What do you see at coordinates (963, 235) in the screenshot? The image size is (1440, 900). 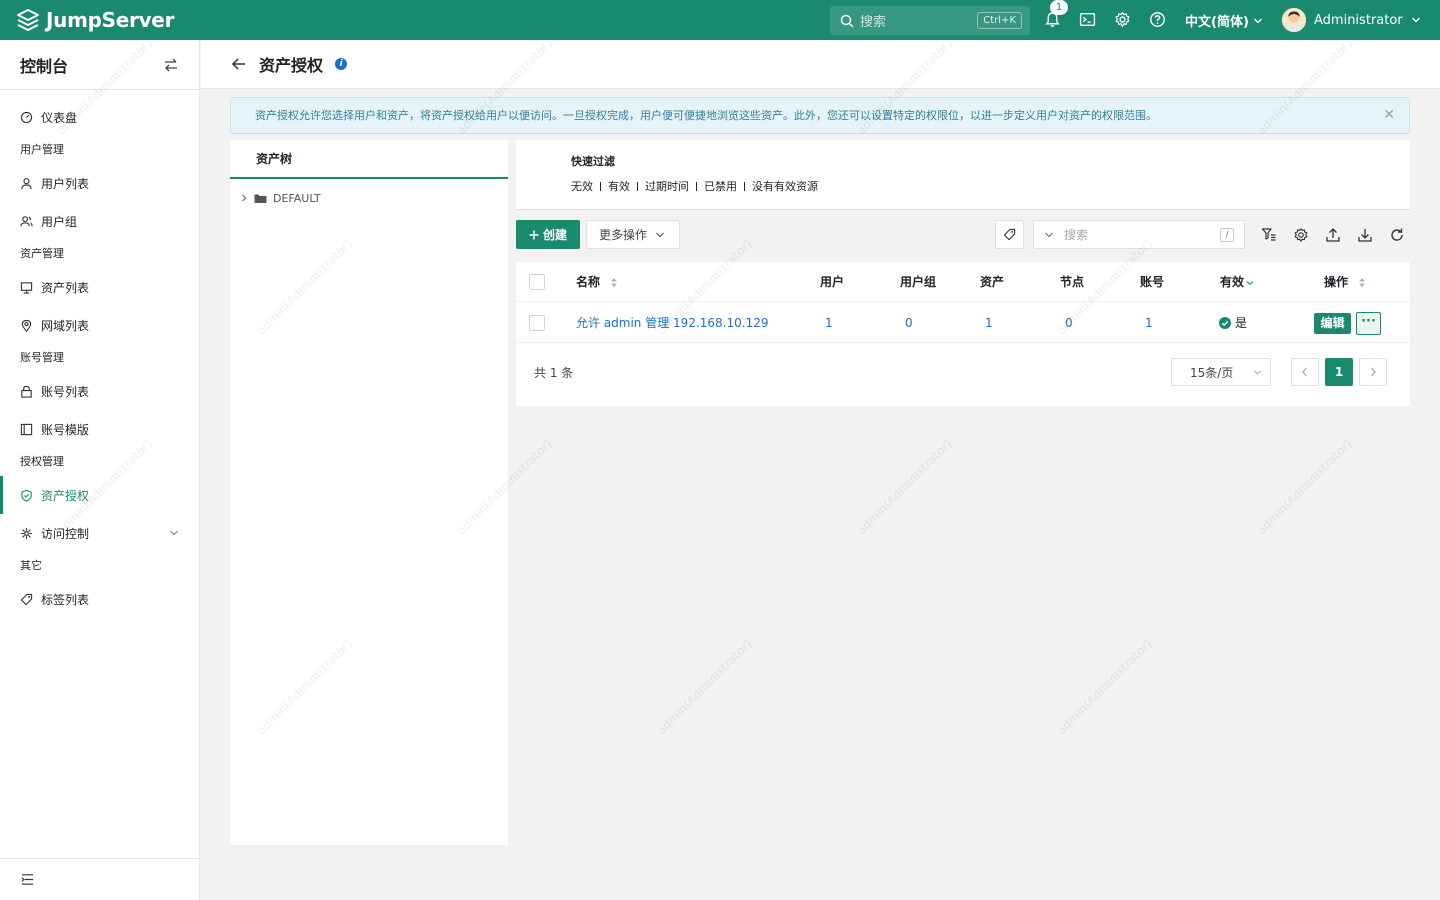 I see `table-toolbar: 创建 更多操作 搜索 /` at bounding box center [963, 235].